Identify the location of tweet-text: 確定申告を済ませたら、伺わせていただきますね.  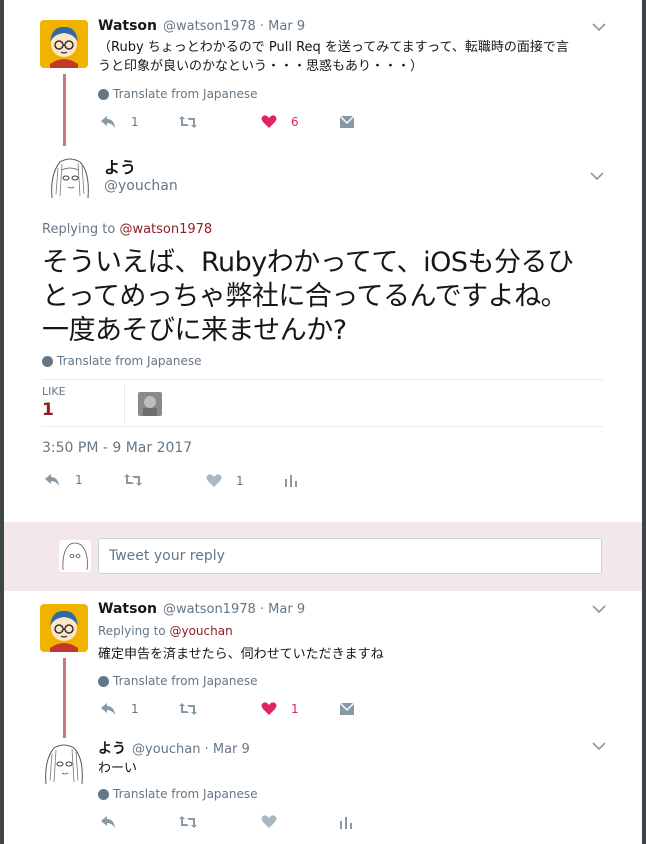
(241, 654).